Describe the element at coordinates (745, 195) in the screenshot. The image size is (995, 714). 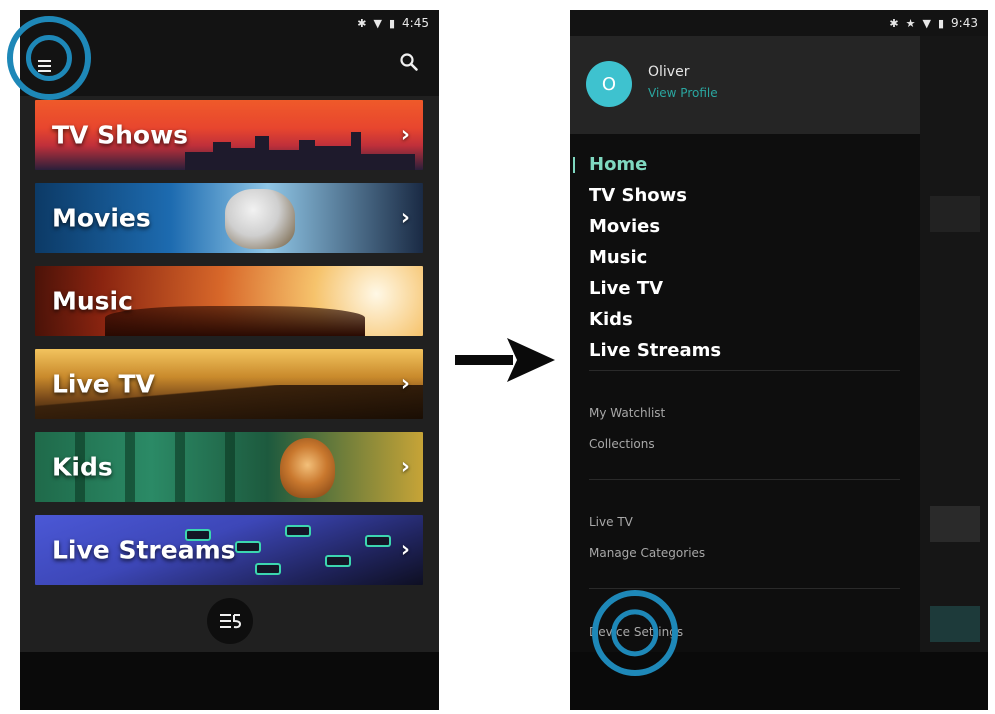
I see `nav-item-tv-shows: TV Shows` at that location.